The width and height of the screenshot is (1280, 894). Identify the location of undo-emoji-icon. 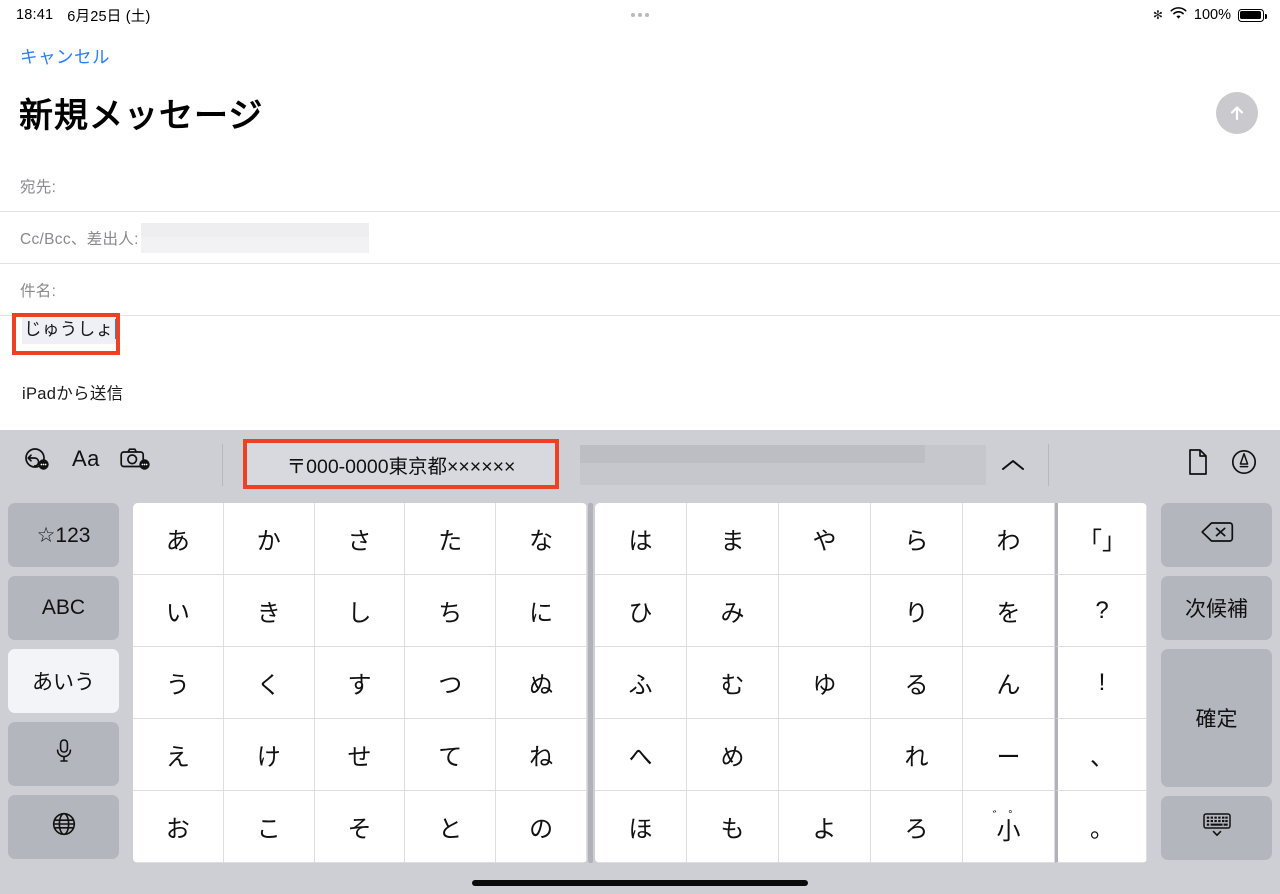
(37, 459).